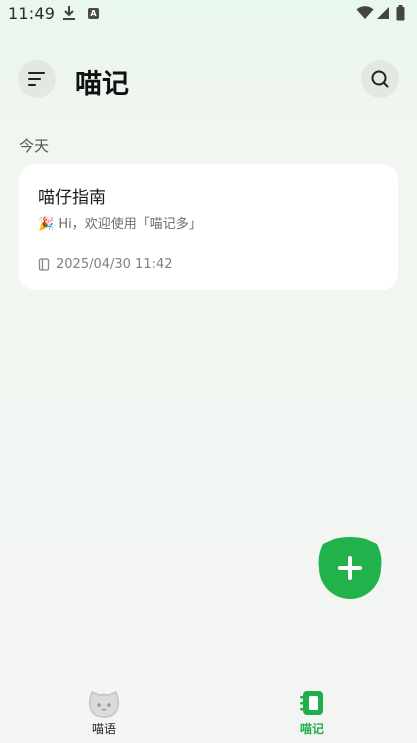 Image resolution: width=417 pixels, height=743 pixels. I want to click on note-title: 喵仔指南, so click(72, 198).